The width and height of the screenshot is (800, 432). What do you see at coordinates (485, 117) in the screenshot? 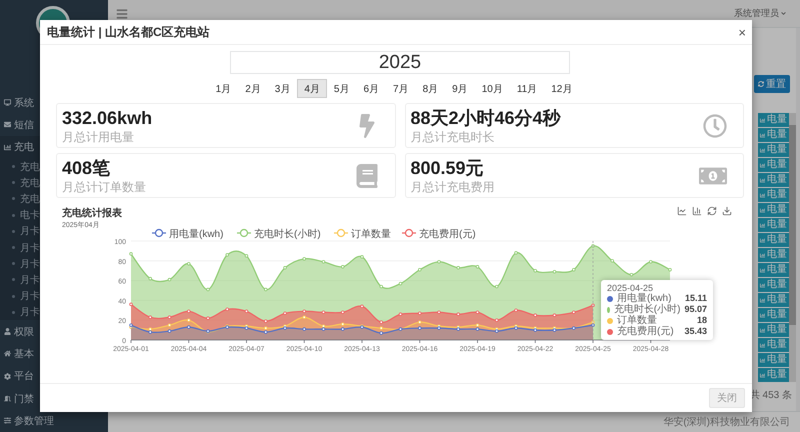
I see `stat-value: 88天2小时46分4秒` at bounding box center [485, 117].